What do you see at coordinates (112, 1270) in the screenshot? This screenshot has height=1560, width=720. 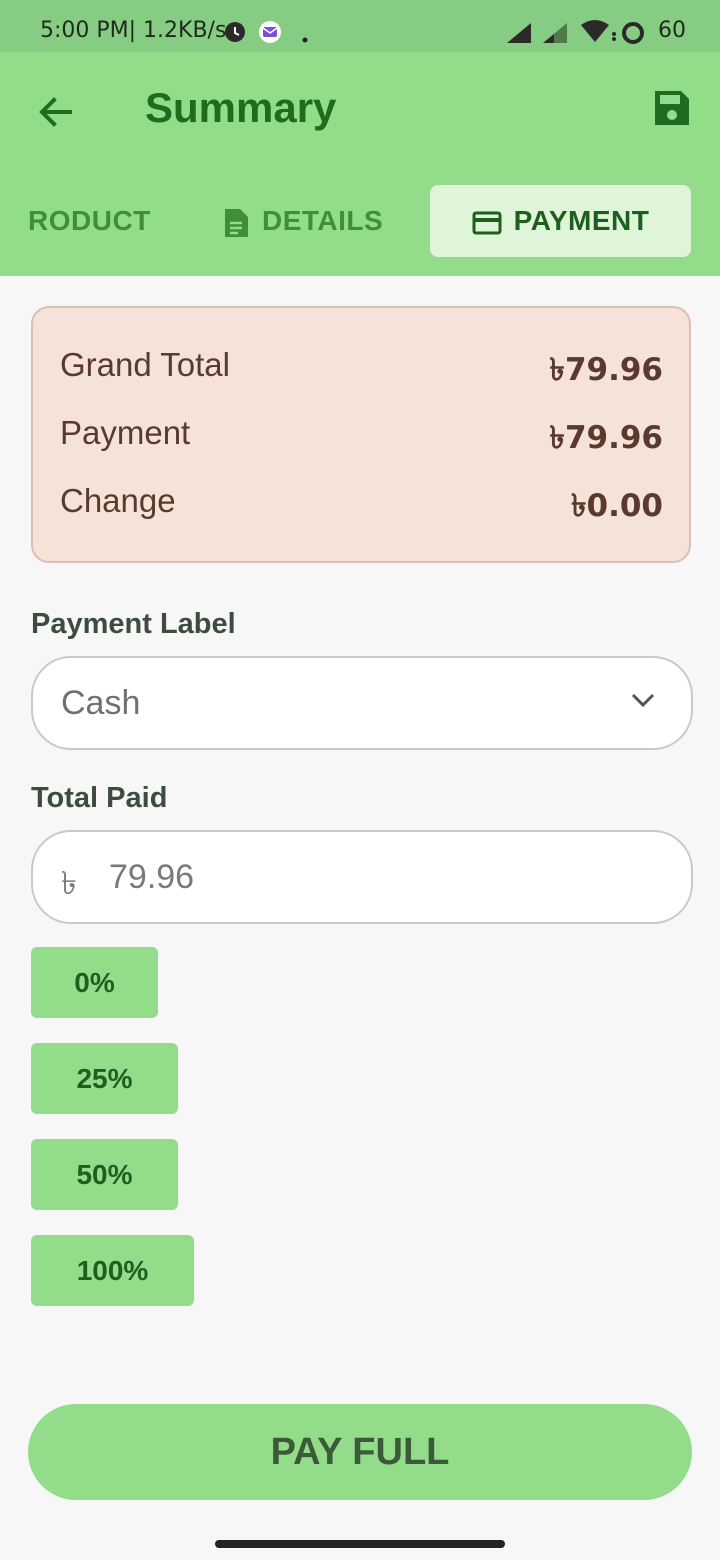 I see `percent-100-button: 100%` at bounding box center [112, 1270].